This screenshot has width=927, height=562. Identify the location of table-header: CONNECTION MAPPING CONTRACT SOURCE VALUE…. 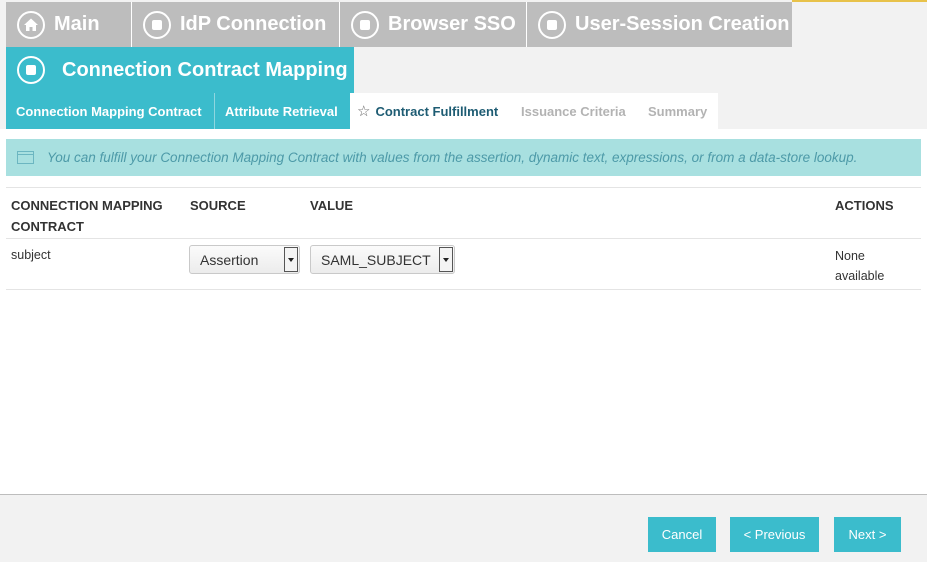
(463, 213).